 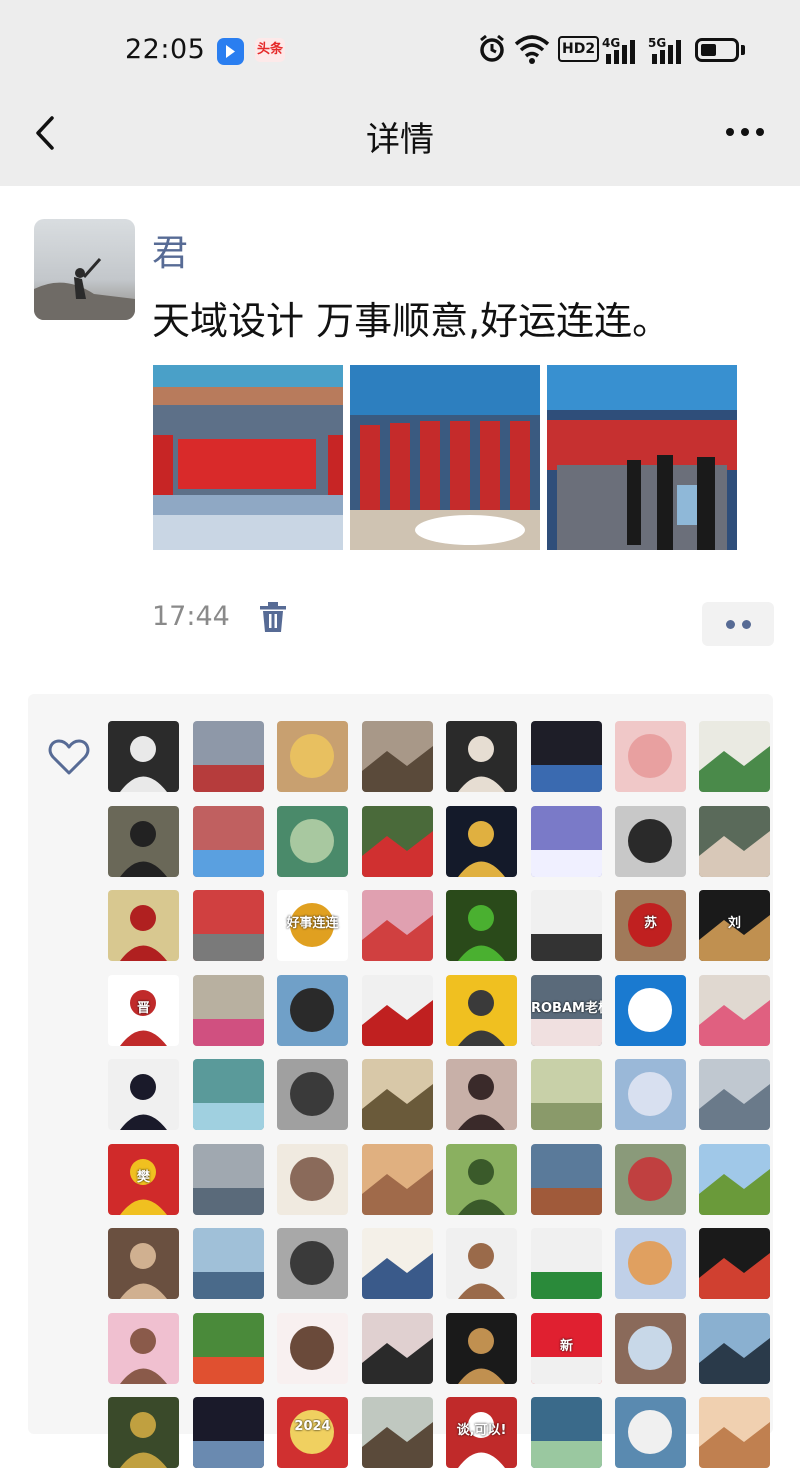 I want to click on liker-avatar-text: ROBAM老板, so click(x=566, y=1008).